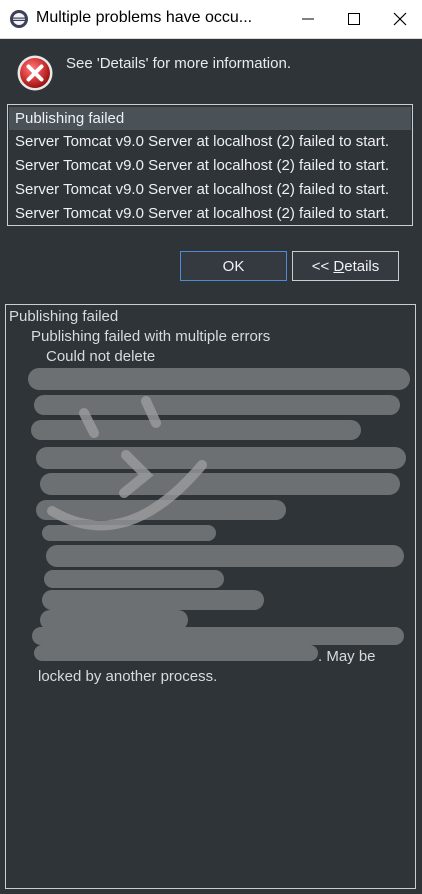 The height and width of the screenshot is (894, 422). I want to click on dialog-header: See 'Details' for more information., so click(211, 70).